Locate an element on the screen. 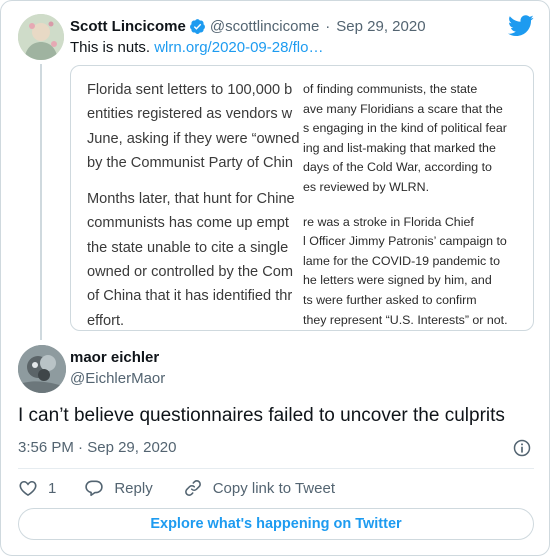 The height and width of the screenshot is (556, 550). link-icon is located at coordinates (192, 488).